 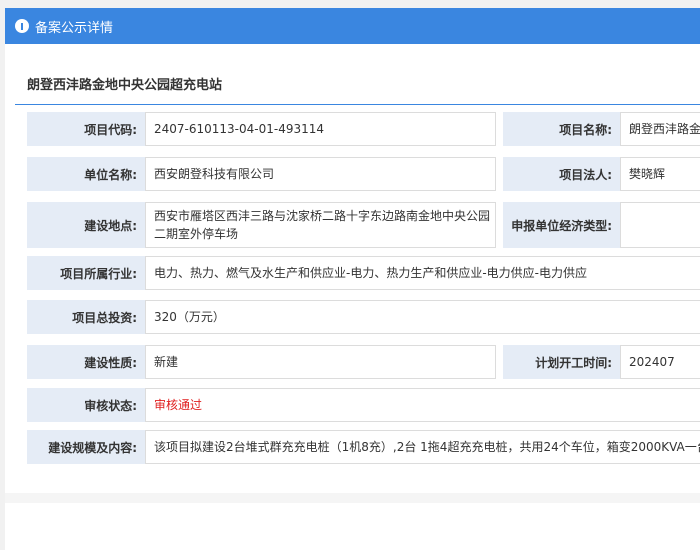 What do you see at coordinates (357, 104) in the screenshot?
I see `title-divider` at bounding box center [357, 104].